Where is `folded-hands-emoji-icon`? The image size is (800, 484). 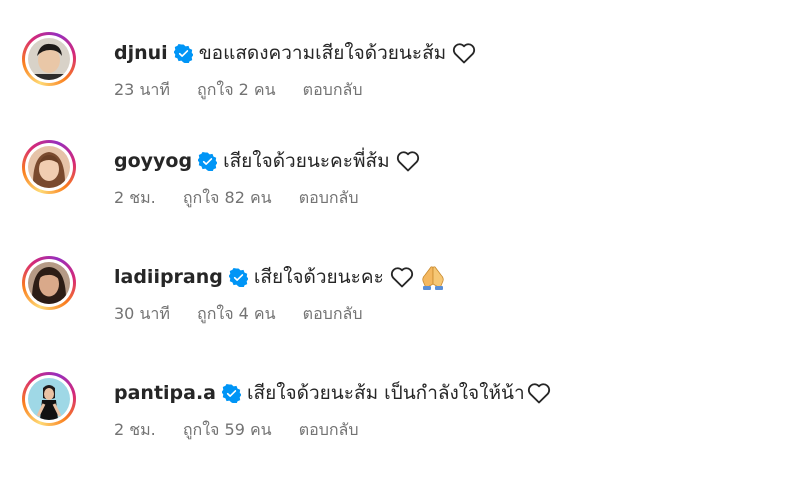
folded-hands-emoji-icon is located at coordinates (433, 277).